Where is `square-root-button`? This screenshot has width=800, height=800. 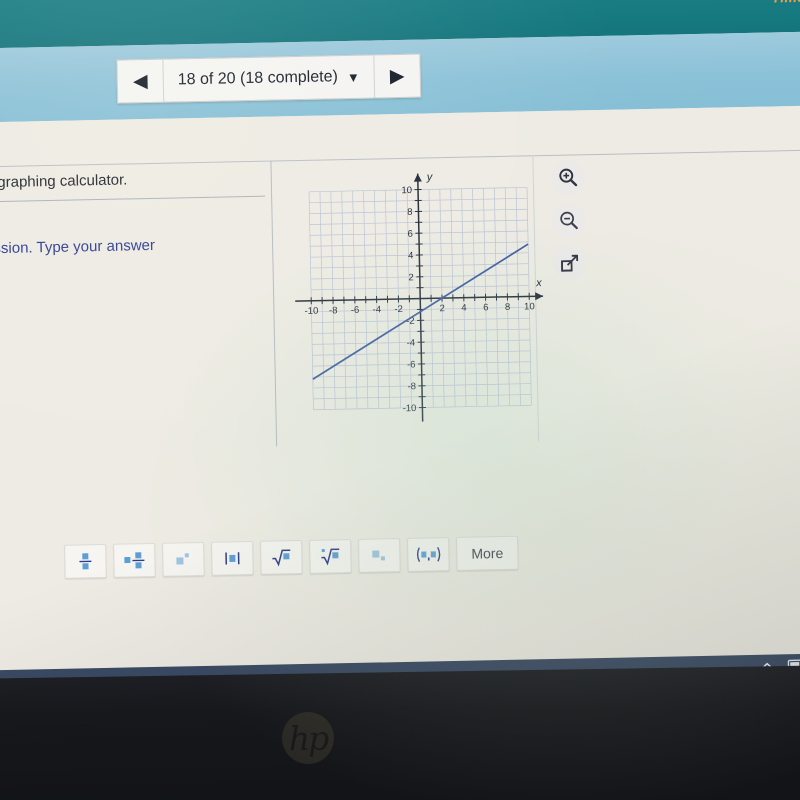
square-root-button is located at coordinates (281, 557).